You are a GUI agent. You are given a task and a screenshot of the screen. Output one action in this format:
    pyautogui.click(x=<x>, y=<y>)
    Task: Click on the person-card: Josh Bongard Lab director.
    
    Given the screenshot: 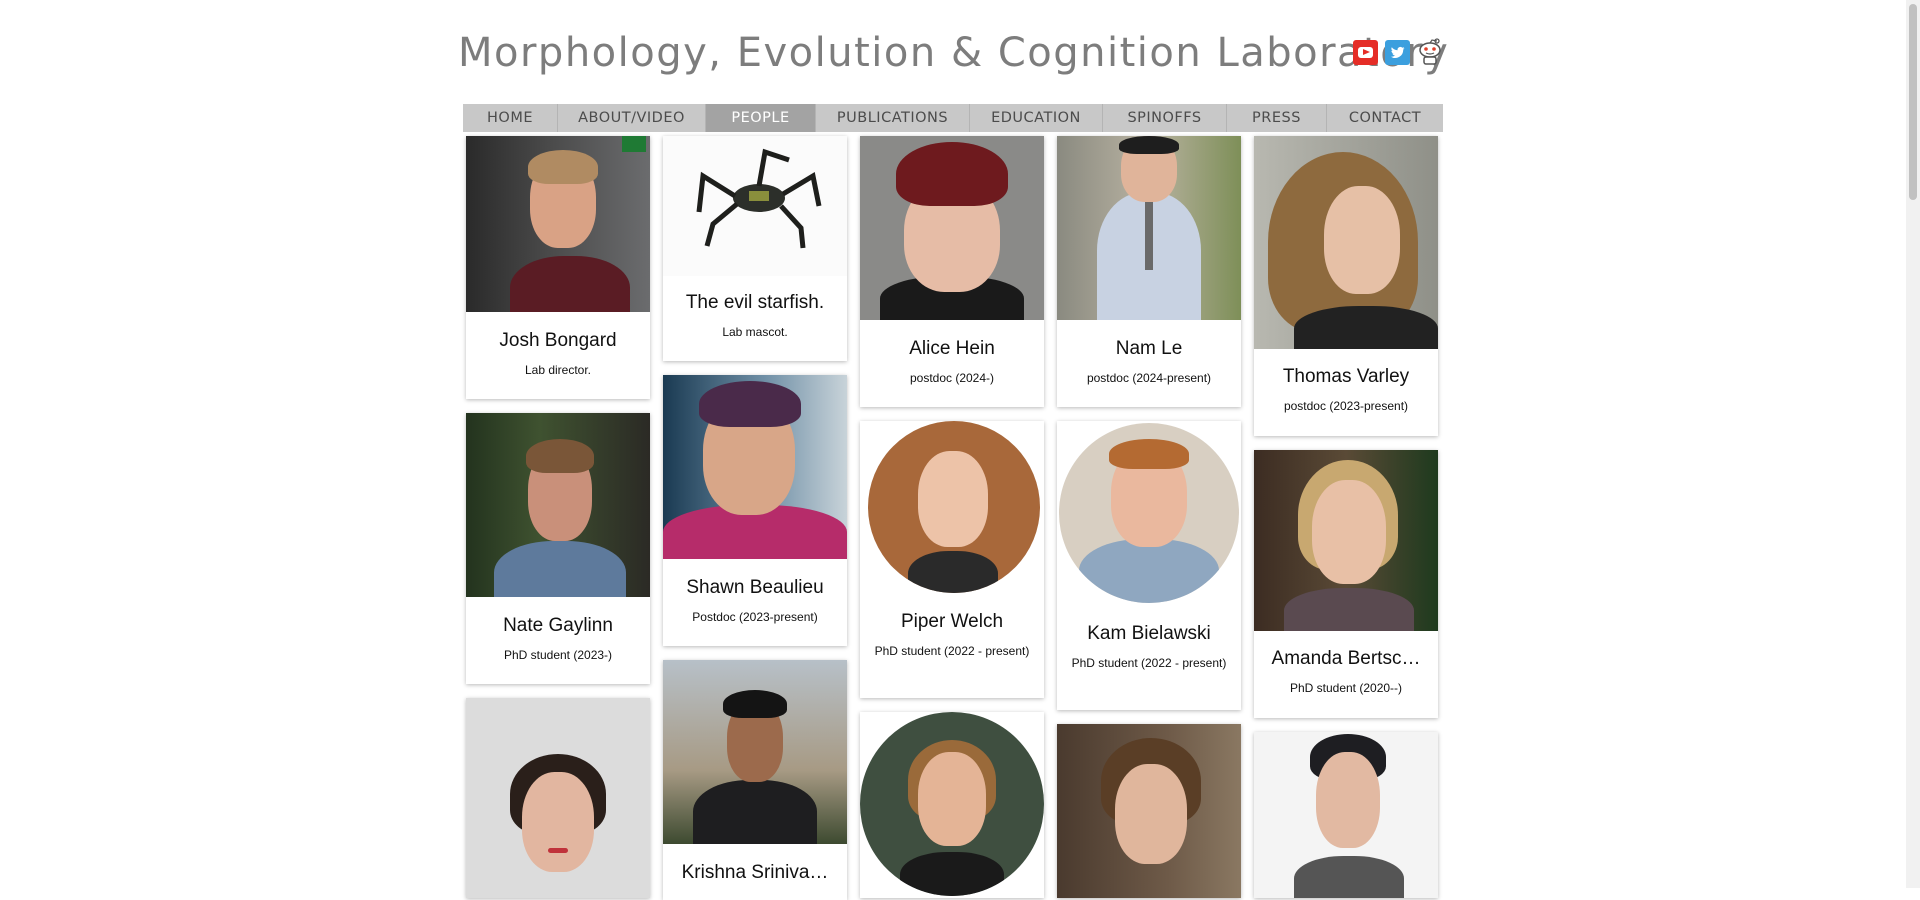 What is the action you would take?
    pyautogui.click(x=558, y=267)
    